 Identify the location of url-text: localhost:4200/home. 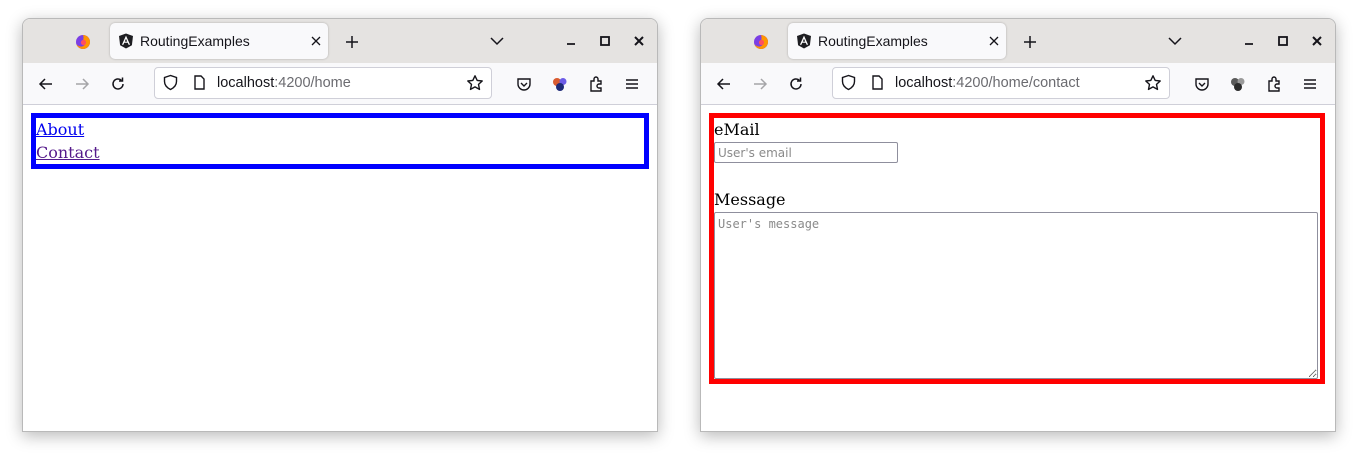
(284, 83).